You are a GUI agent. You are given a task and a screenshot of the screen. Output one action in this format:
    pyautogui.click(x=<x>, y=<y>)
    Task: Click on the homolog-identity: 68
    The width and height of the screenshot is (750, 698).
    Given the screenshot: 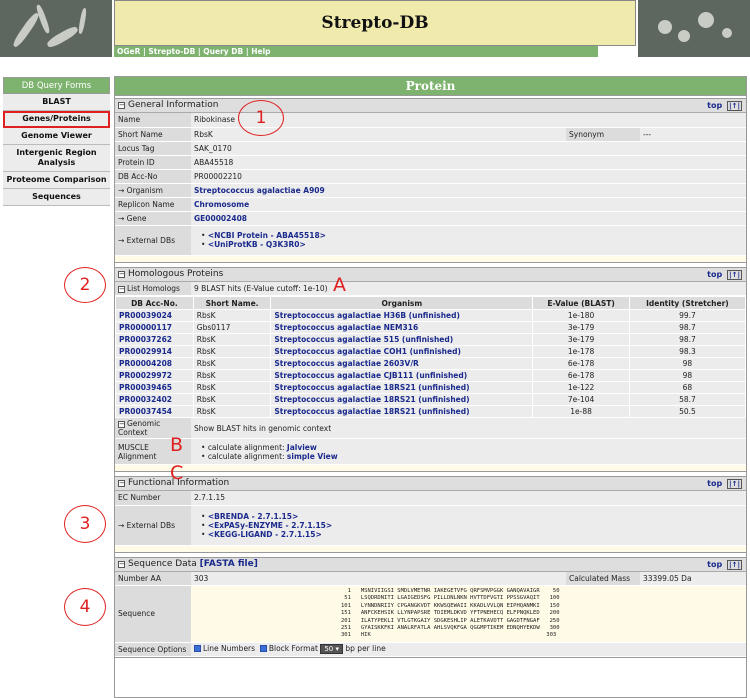 What is the action you would take?
    pyautogui.click(x=687, y=387)
    